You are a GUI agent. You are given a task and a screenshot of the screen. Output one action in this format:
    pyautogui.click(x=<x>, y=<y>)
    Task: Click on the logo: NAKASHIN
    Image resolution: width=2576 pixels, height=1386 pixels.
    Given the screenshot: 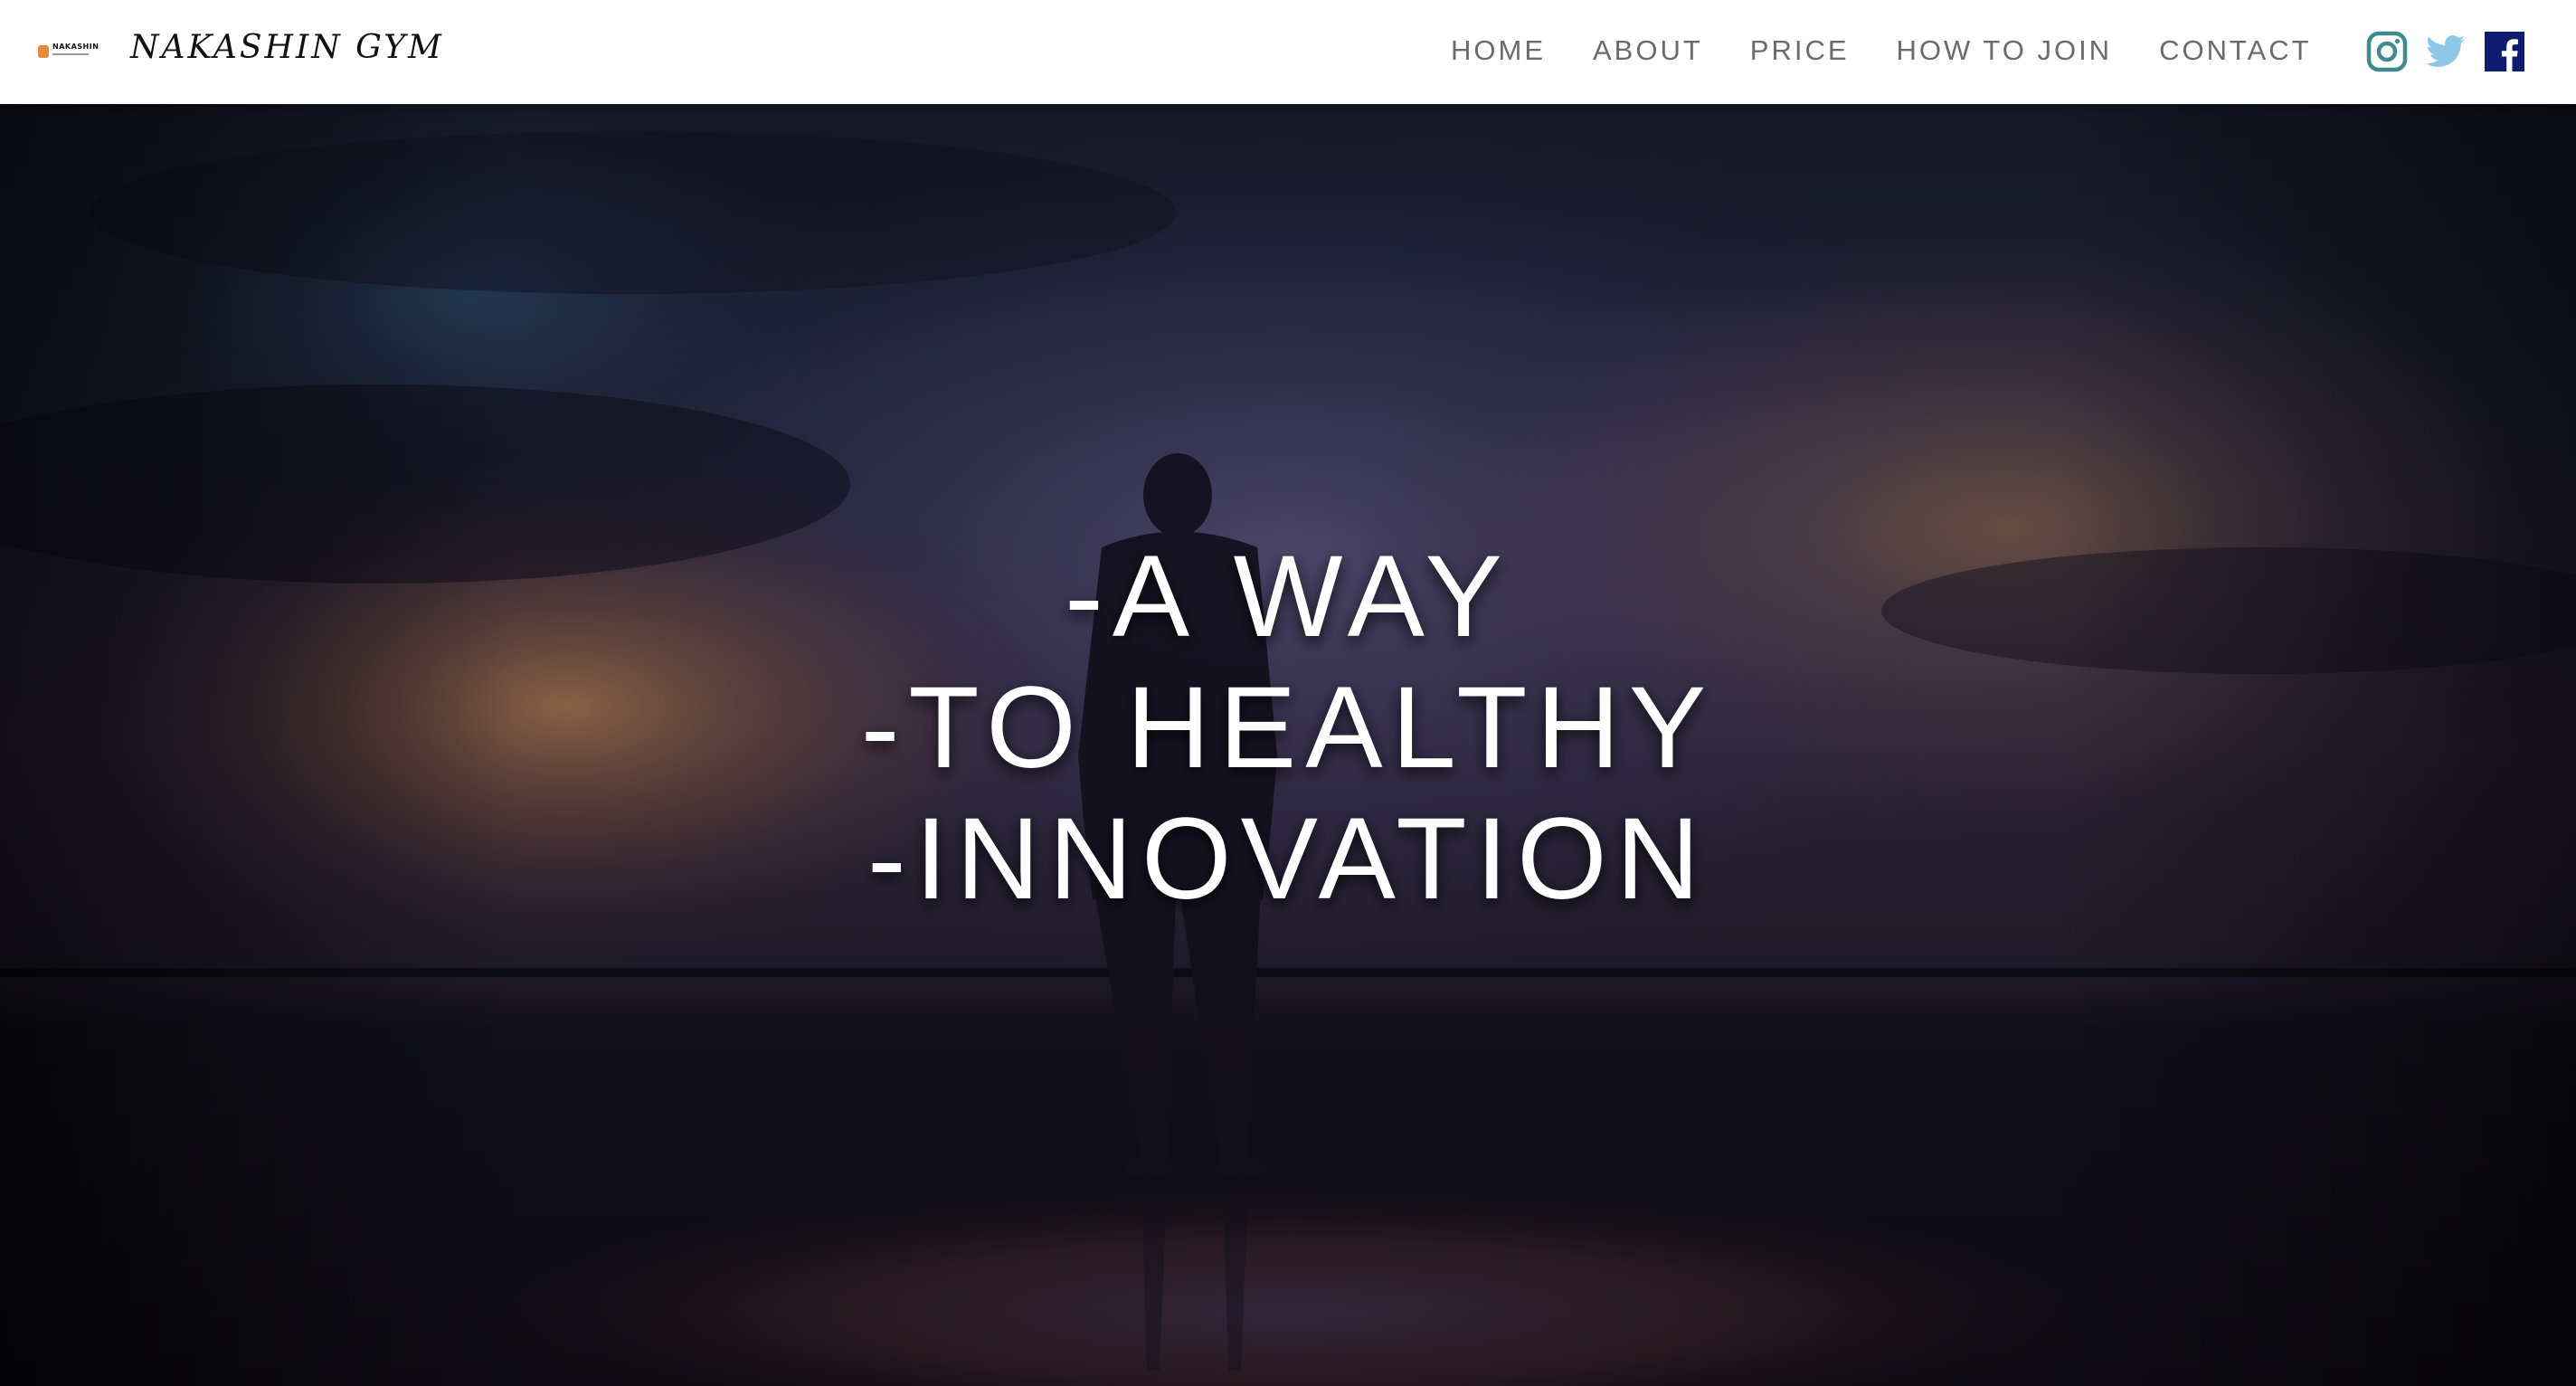 What is the action you would take?
    pyautogui.click(x=68, y=51)
    